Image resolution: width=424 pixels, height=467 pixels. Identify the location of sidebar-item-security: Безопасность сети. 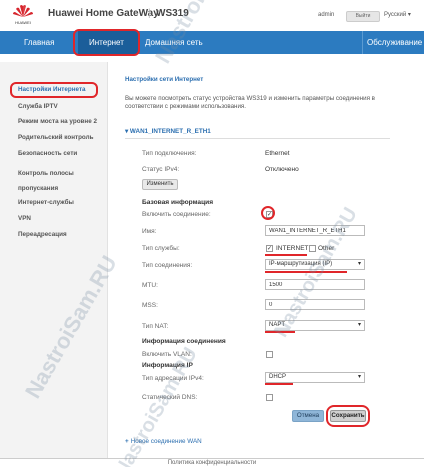
(47, 153).